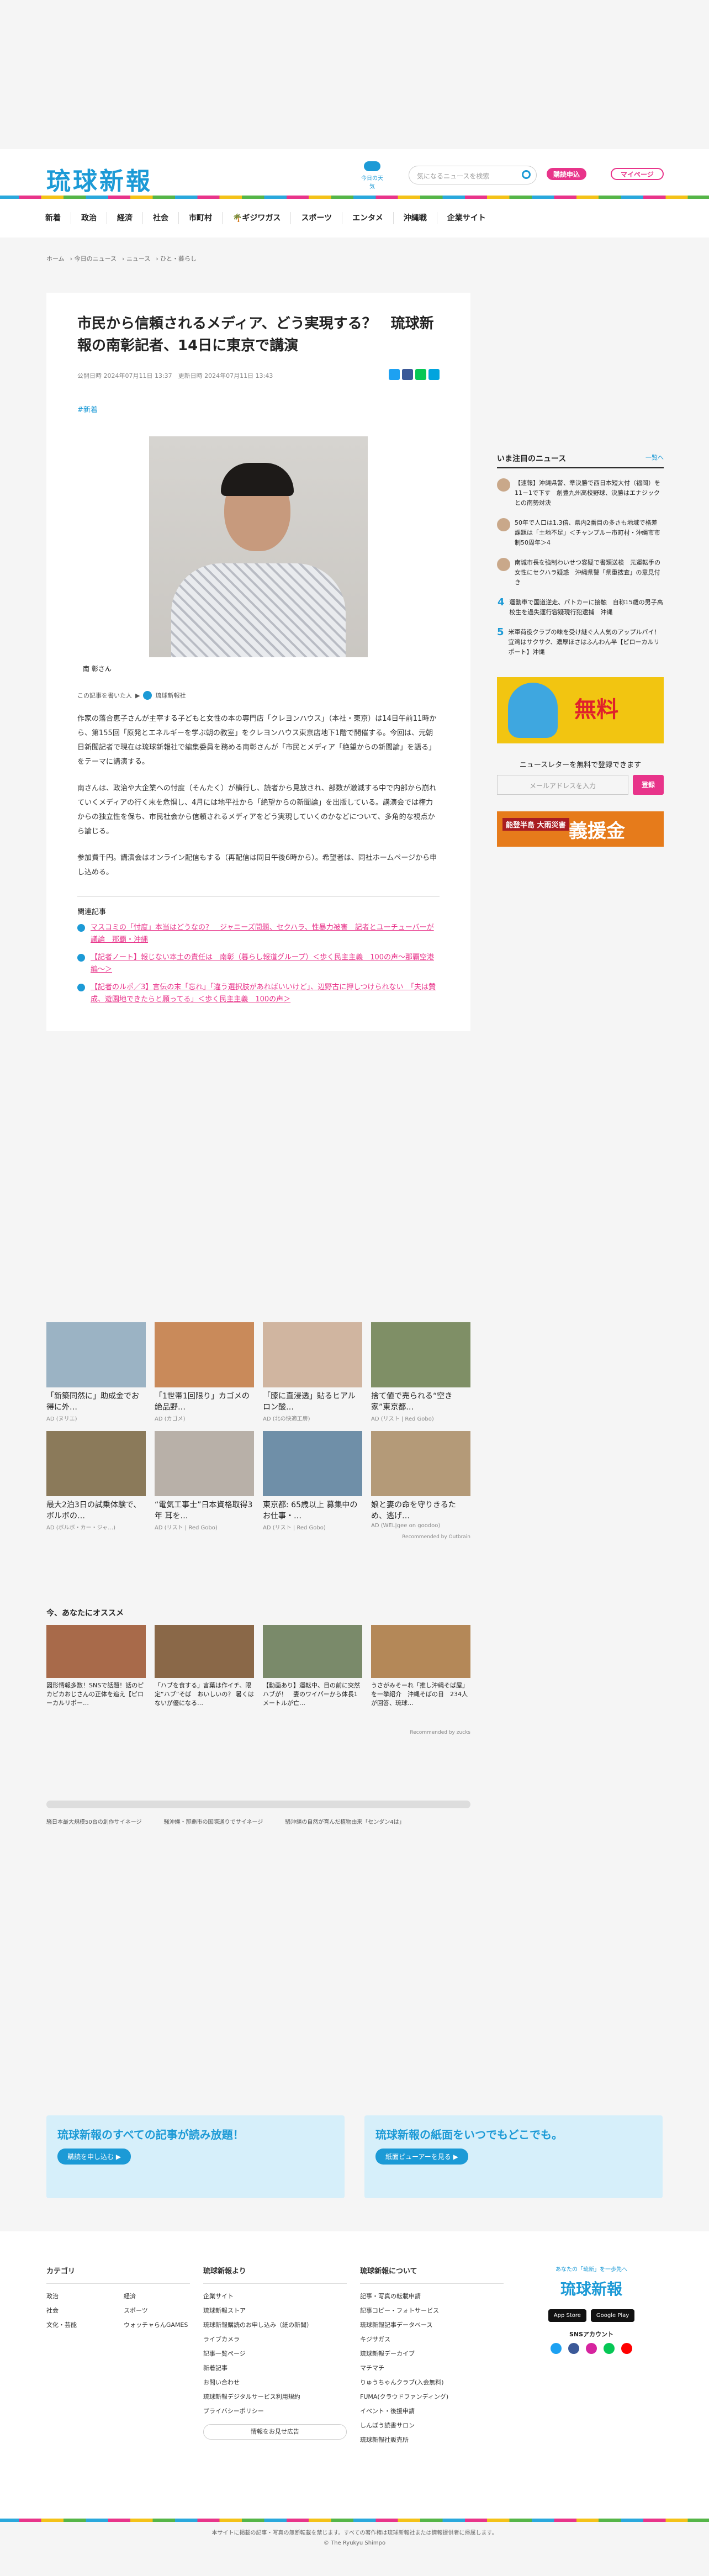  I want to click on footer-link: プライバシーポリシー, so click(275, 2411).